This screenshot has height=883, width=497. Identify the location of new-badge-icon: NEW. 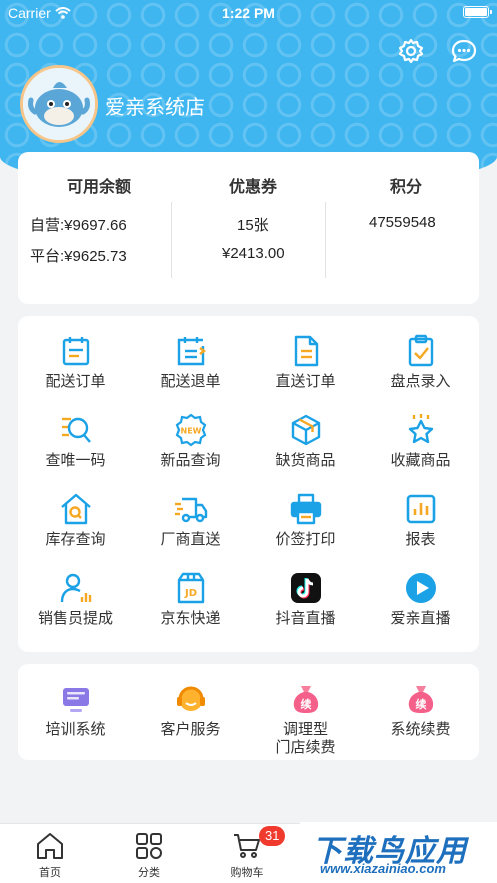
(190, 430).